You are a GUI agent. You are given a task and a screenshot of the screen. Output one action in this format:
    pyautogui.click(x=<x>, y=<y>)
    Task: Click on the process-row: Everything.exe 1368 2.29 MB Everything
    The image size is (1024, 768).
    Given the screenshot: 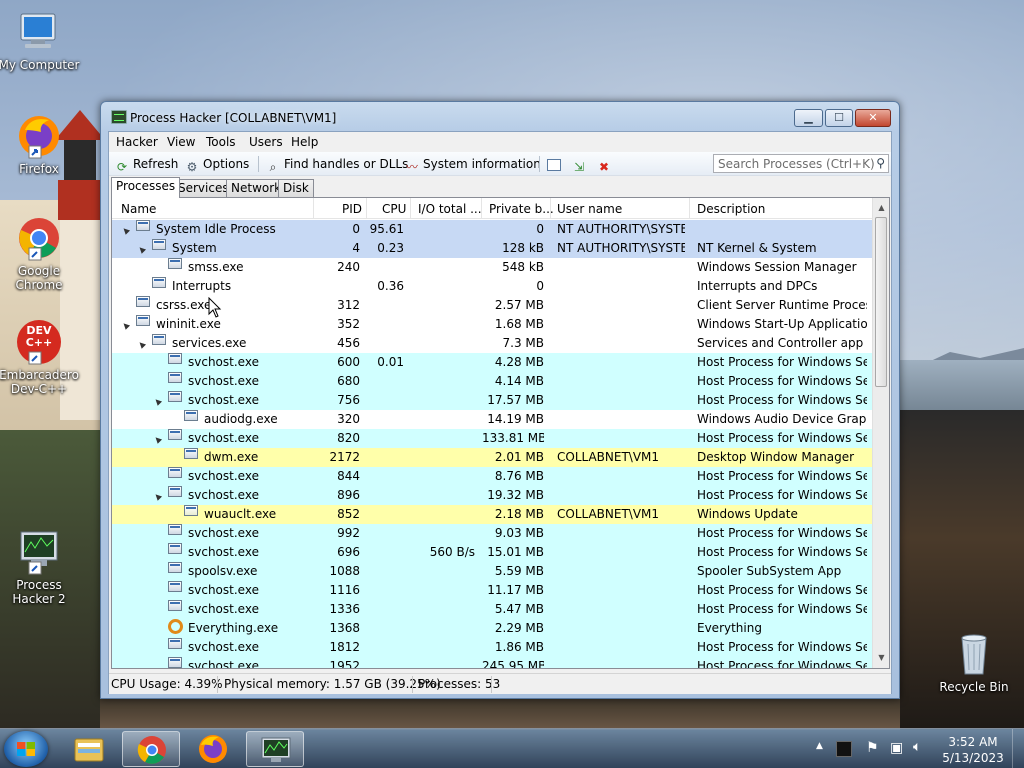 What is the action you would take?
    pyautogui.click(x=492, y=628)
    